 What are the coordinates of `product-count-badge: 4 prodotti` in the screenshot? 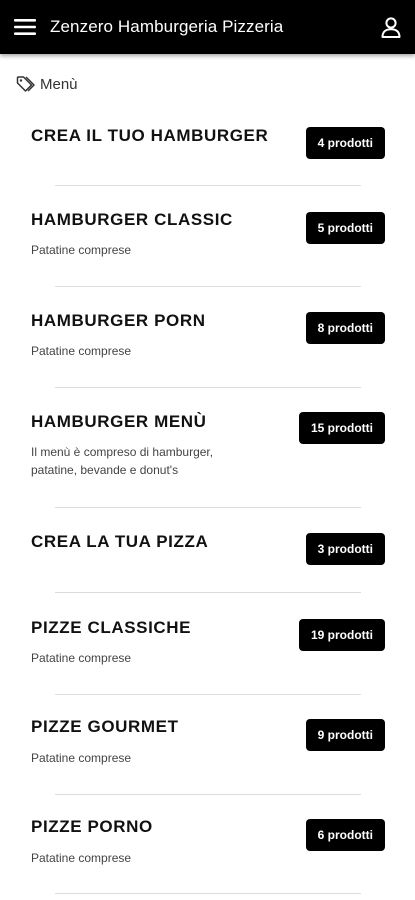 It's located at (345, 143).